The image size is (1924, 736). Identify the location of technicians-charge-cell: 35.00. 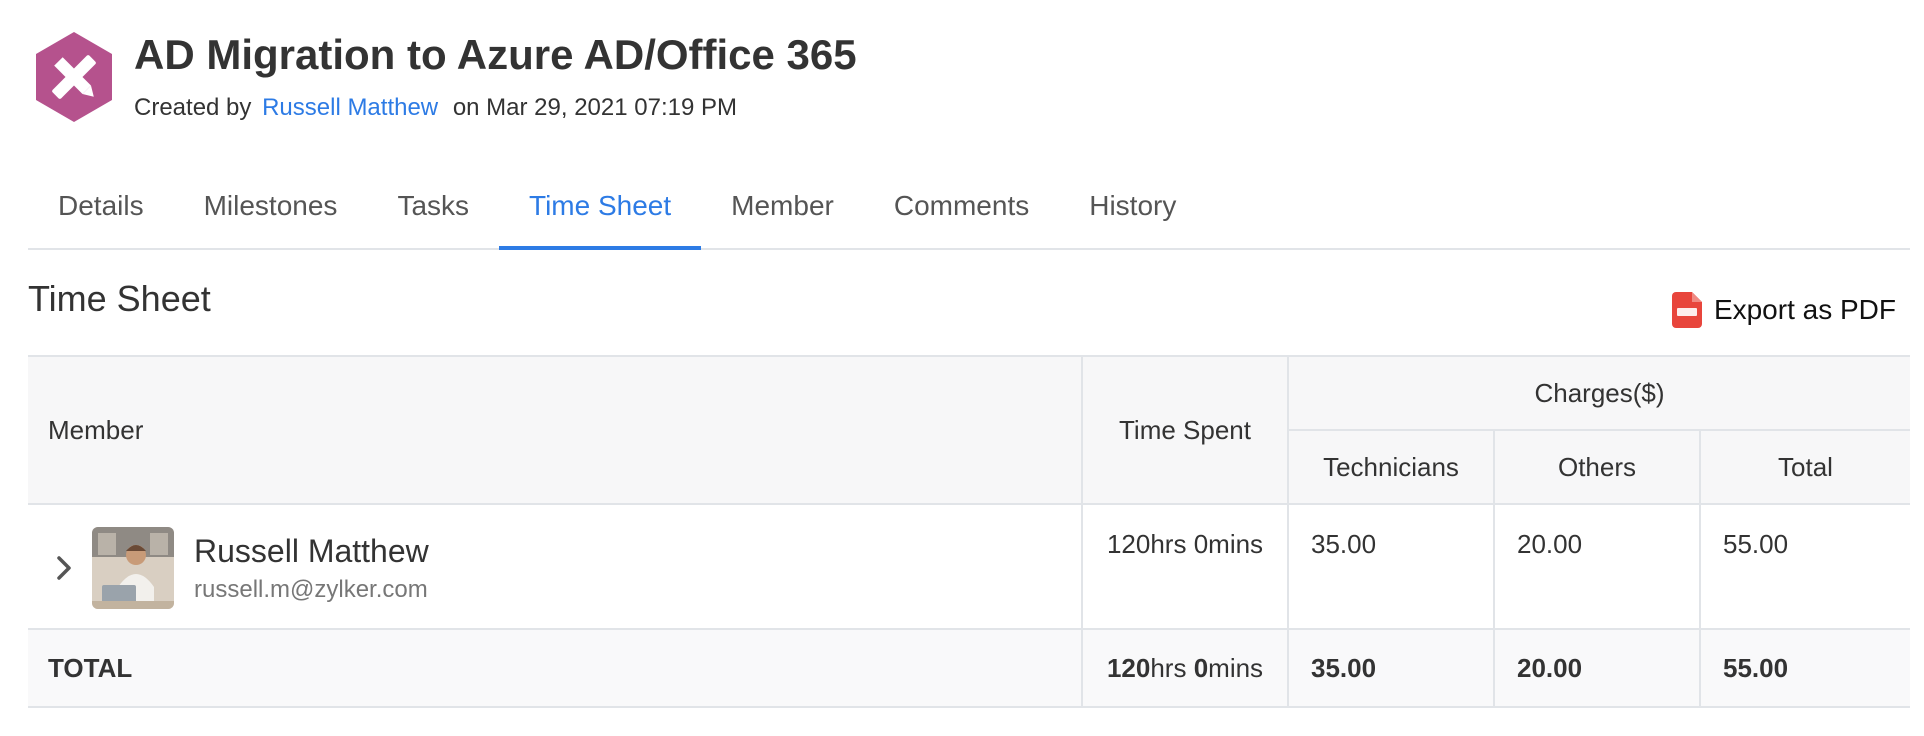
(1391, 567).